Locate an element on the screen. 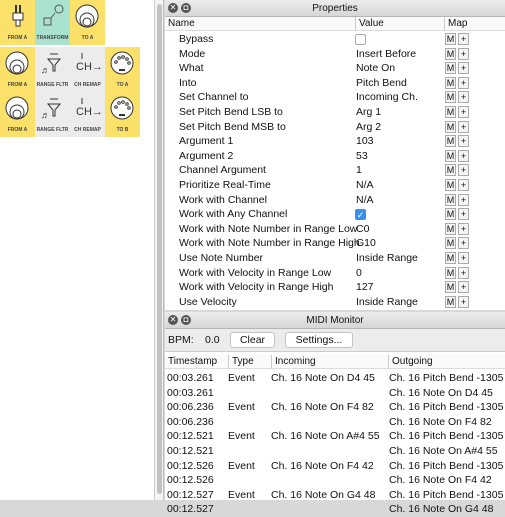 This screenshot has width=505, height=517. patch-scrollbar is located at coordinates (159, 250).